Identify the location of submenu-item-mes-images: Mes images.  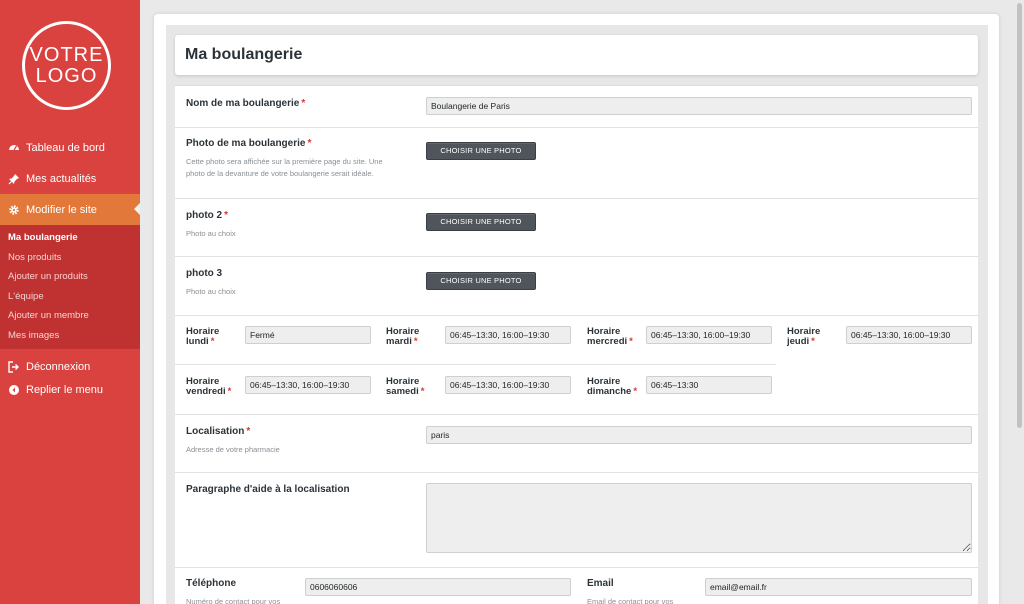
(70, 336).